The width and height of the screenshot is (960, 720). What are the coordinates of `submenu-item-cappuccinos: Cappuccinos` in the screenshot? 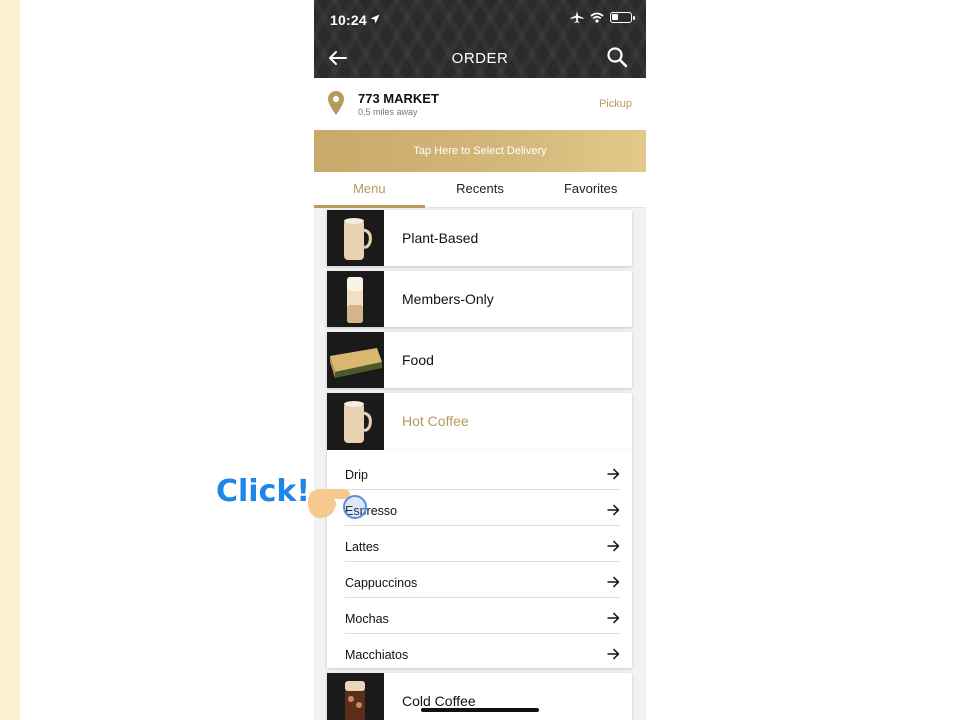 It's located at (482, 580).